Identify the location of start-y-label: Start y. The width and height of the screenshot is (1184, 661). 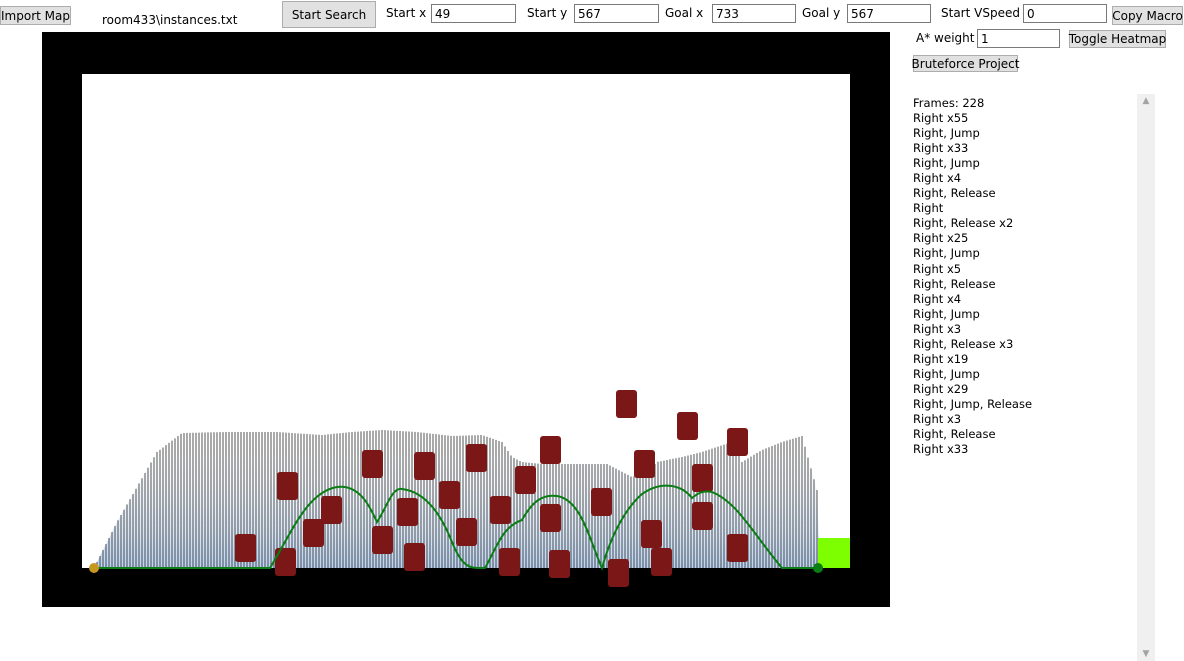
(547, 13).